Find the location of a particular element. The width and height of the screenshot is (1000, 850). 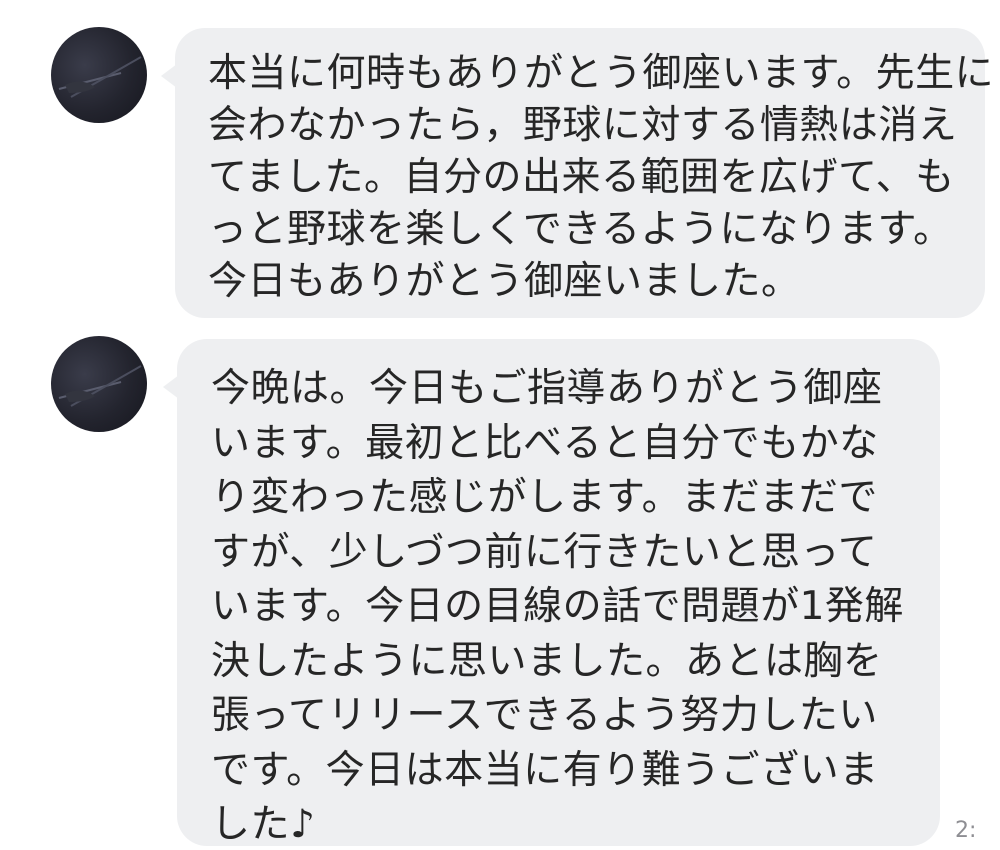

message-line: 本当に何時もありがとう御座います。先生に is located at coordinates (601, 73).